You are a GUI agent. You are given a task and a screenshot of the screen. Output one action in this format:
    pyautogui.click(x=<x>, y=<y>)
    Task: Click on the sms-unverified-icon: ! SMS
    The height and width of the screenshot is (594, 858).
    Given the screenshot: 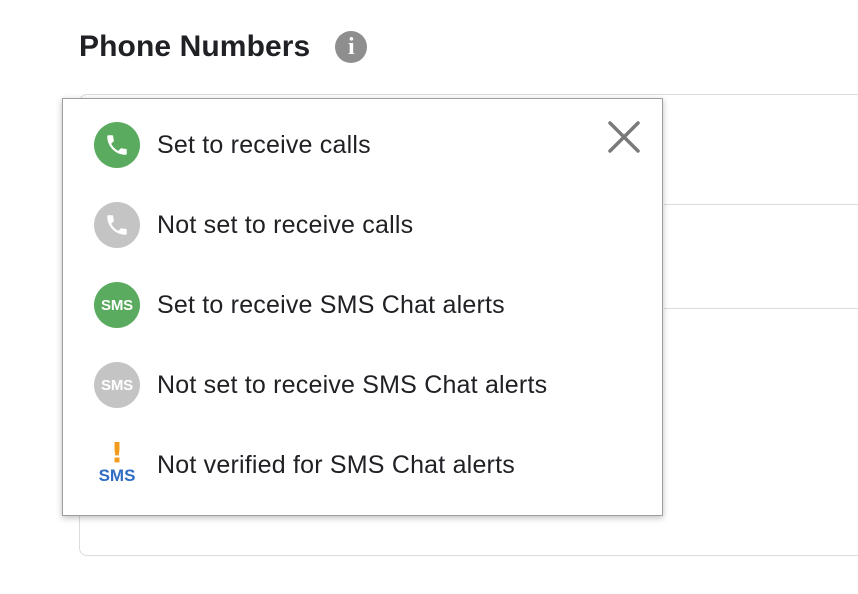 What is the action you would take?
    pyautogui.click(x=117, y=460)
    